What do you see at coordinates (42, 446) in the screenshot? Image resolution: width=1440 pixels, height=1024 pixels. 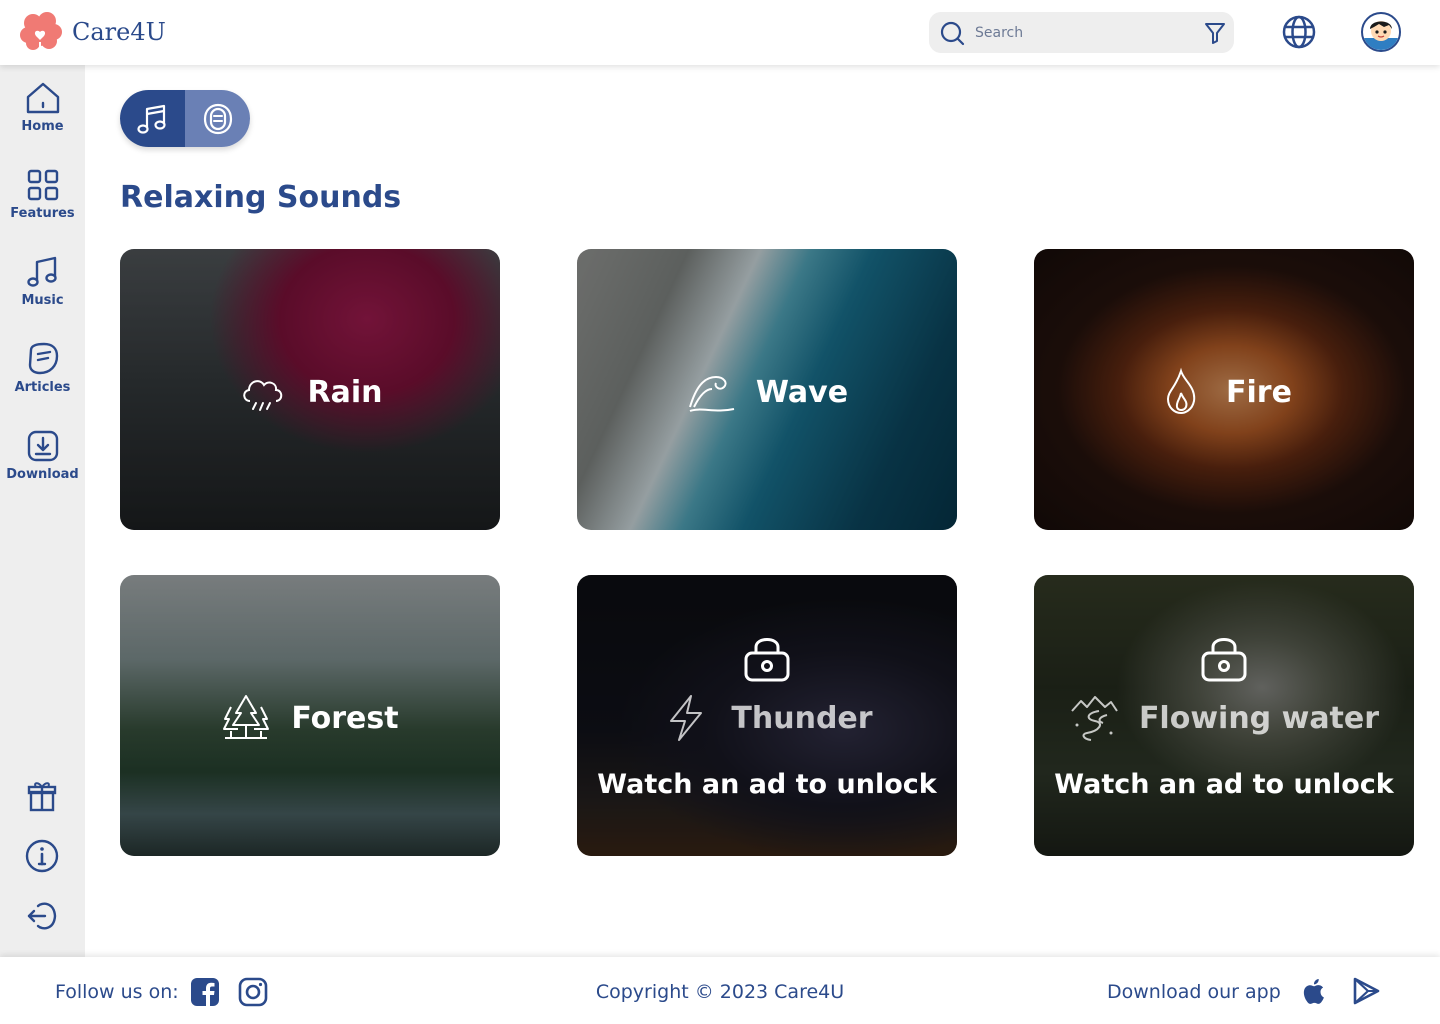 I see `download-icon` at bounding box center [42, 446].